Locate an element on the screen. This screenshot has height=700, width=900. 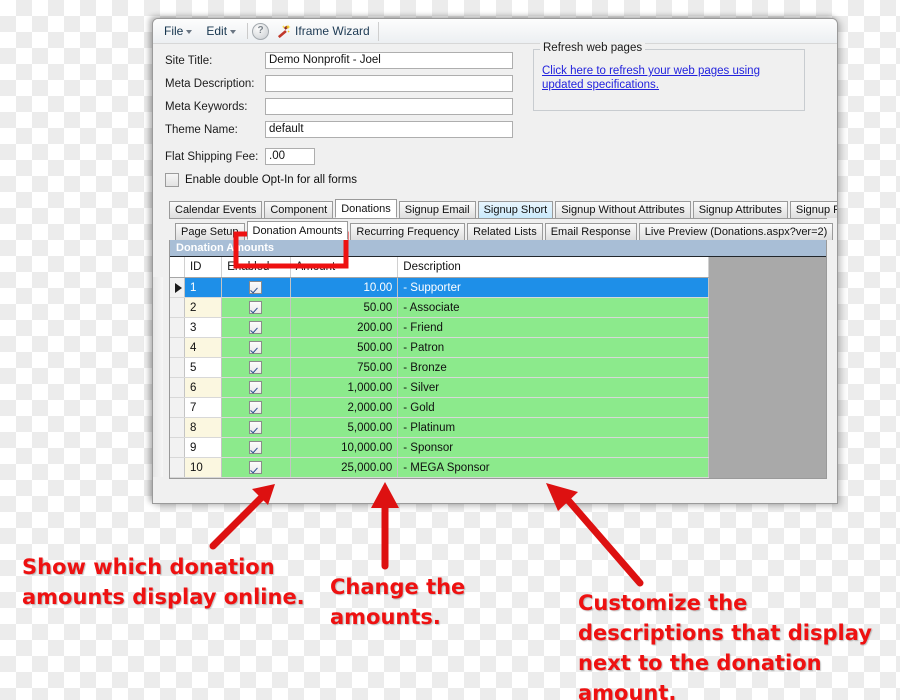
cell-id: 10 is located at coordinates (203, 467).